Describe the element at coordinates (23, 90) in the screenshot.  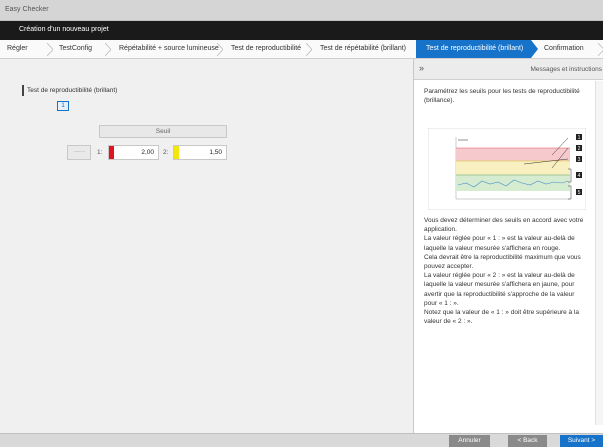
I see `section-marker` at that location.